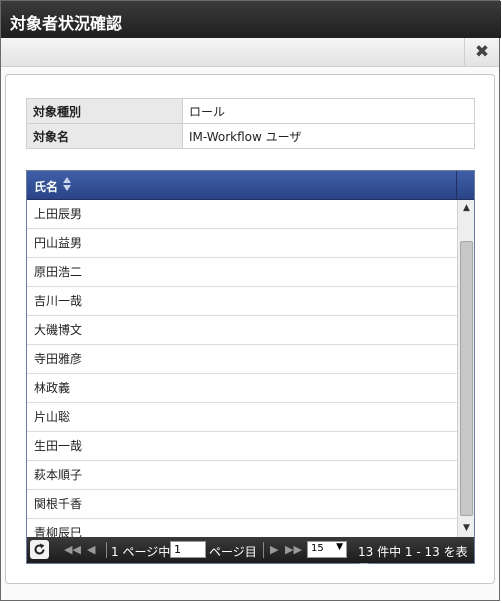  What do you see at coordinates (413, 560) in the screenshot?
I see `record-summary: 13 件中 1 - 13 を表示` at bounding box center [413, 560].